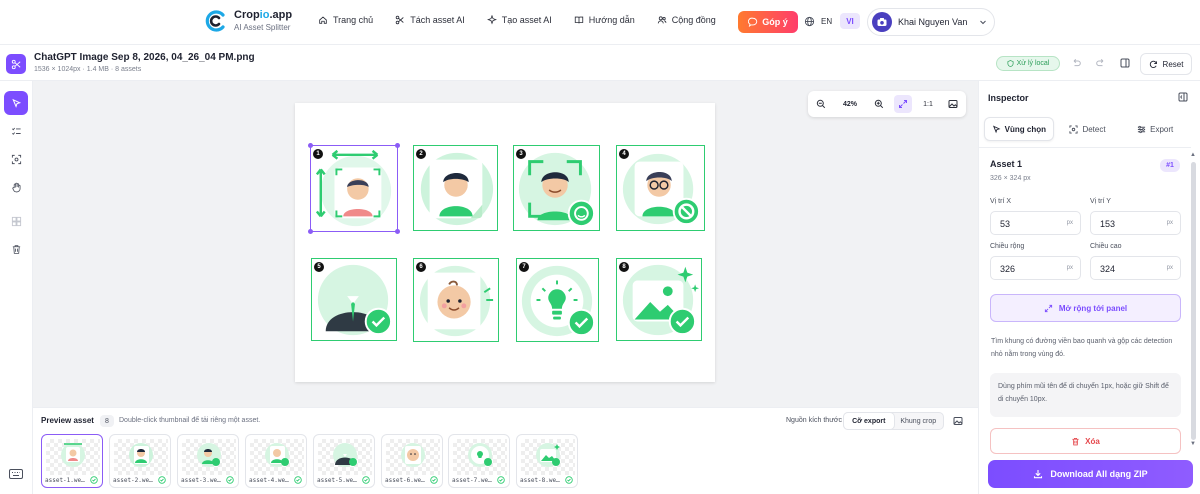 This screenshot has width=1200, height=494. I want to click on nav-item-community: Cộng đồng, so click(686, 20).